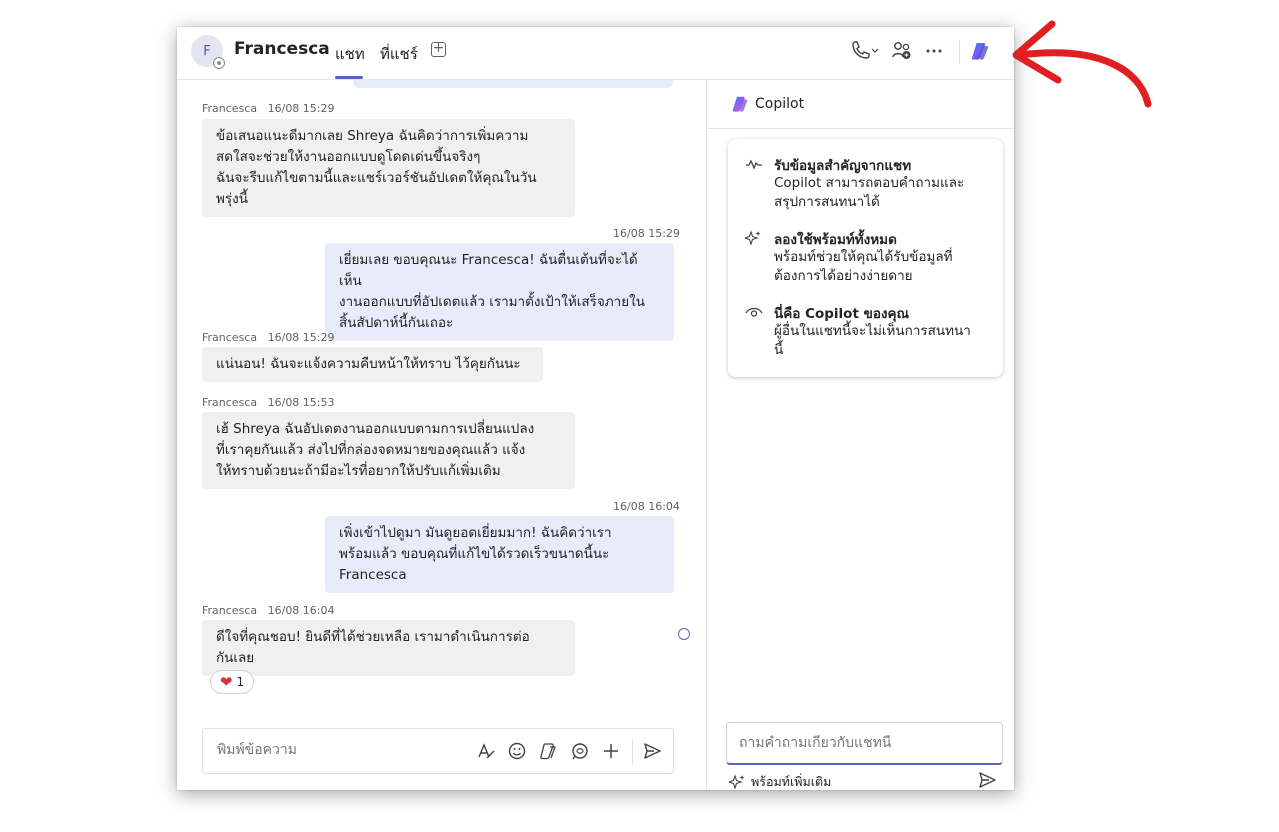 The width and height of the screenshot is (1279, 832). Describe the element at coordinates (753, 164) in the screenshot. I see `summary-wave-icon` at that location.